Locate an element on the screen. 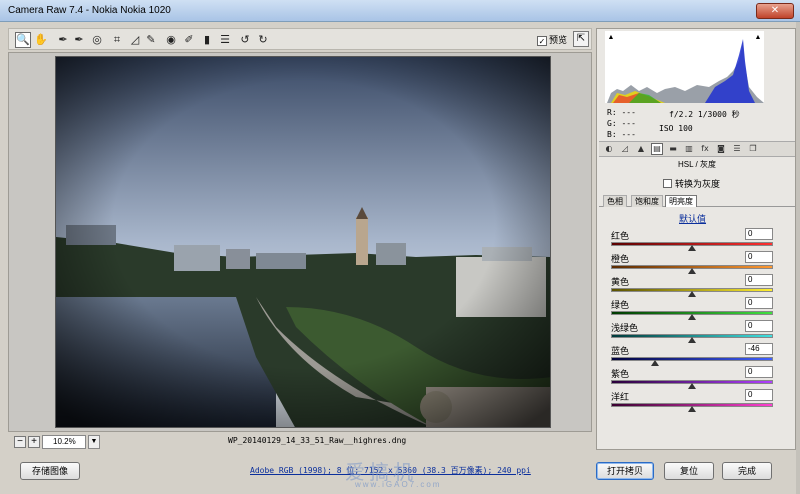 This screenshot has width=800, height=494. save-image-button: 存储图像 is located at coordinates (50, 471).